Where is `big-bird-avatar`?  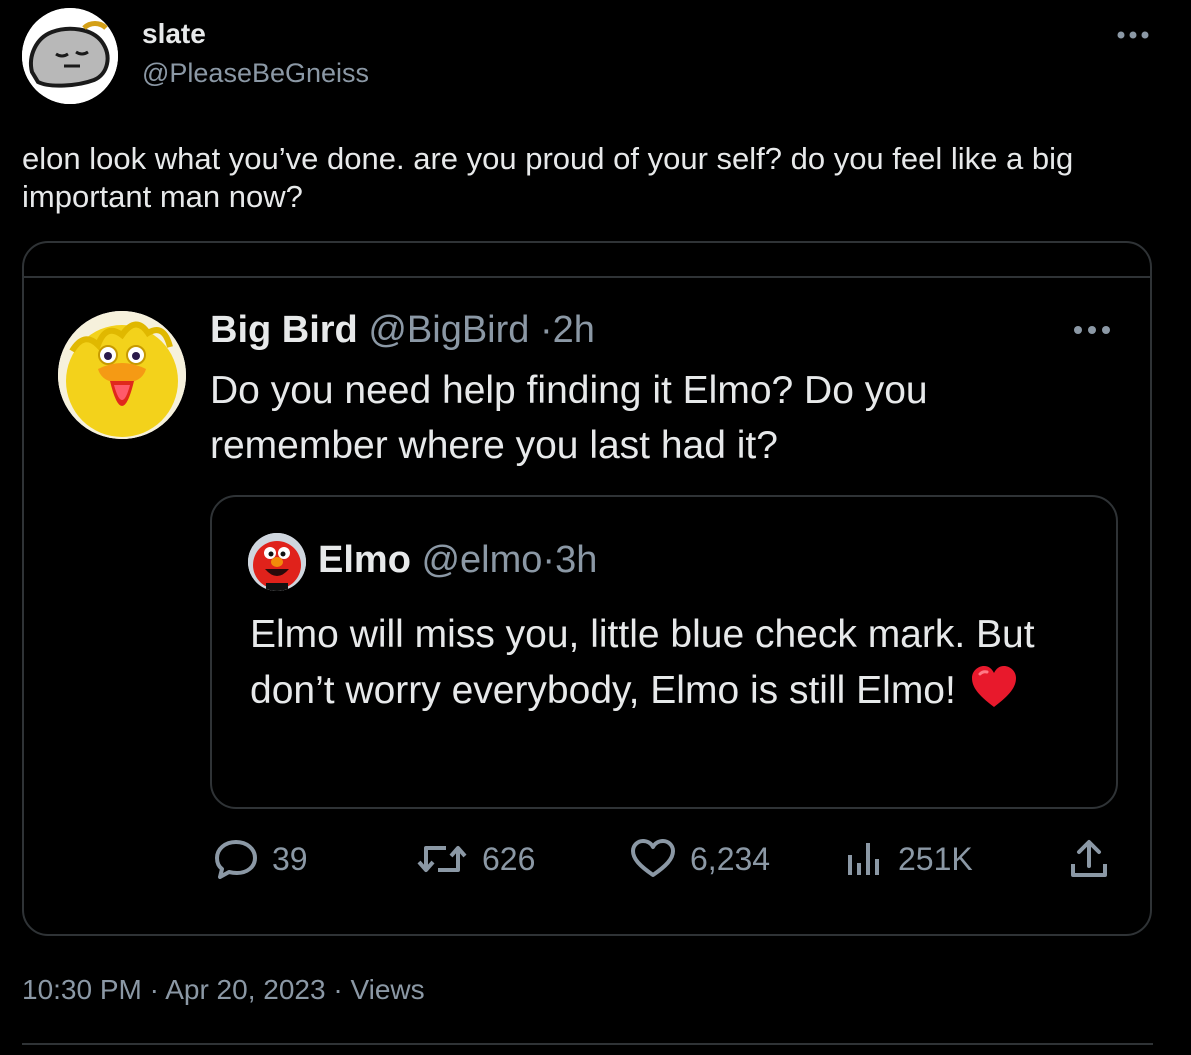 big-bird-avatar is located at coordinates (122, 375).